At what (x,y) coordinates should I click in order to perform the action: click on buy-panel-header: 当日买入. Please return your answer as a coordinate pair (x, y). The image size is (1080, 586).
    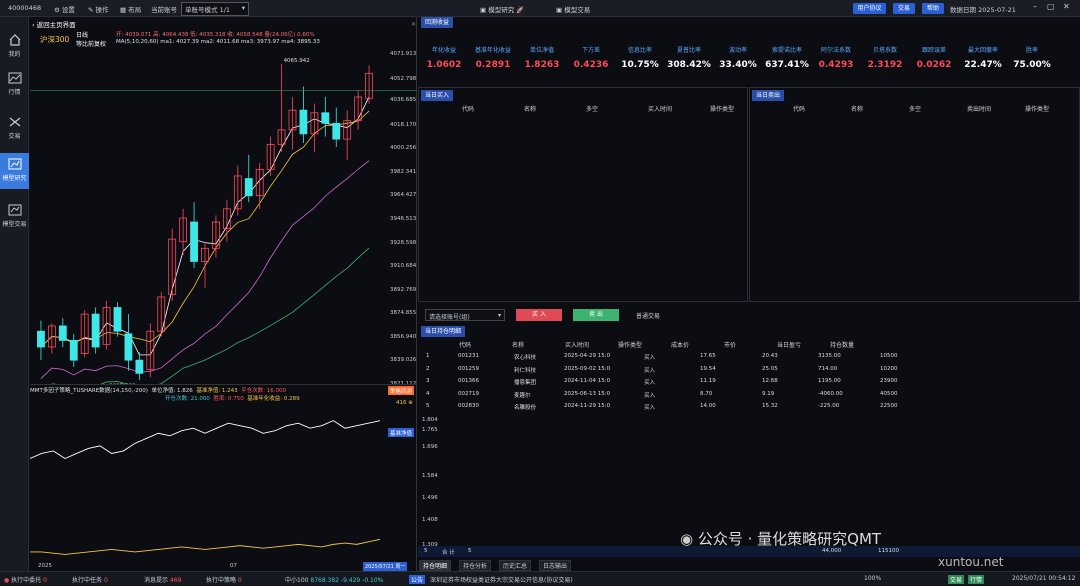
    Looking at the image, I should click on (437, 95).